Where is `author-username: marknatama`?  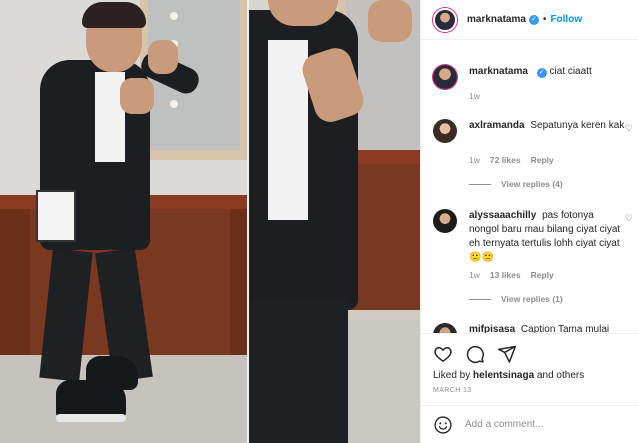
author-username: marknatama is located at coordinates (496, 19).